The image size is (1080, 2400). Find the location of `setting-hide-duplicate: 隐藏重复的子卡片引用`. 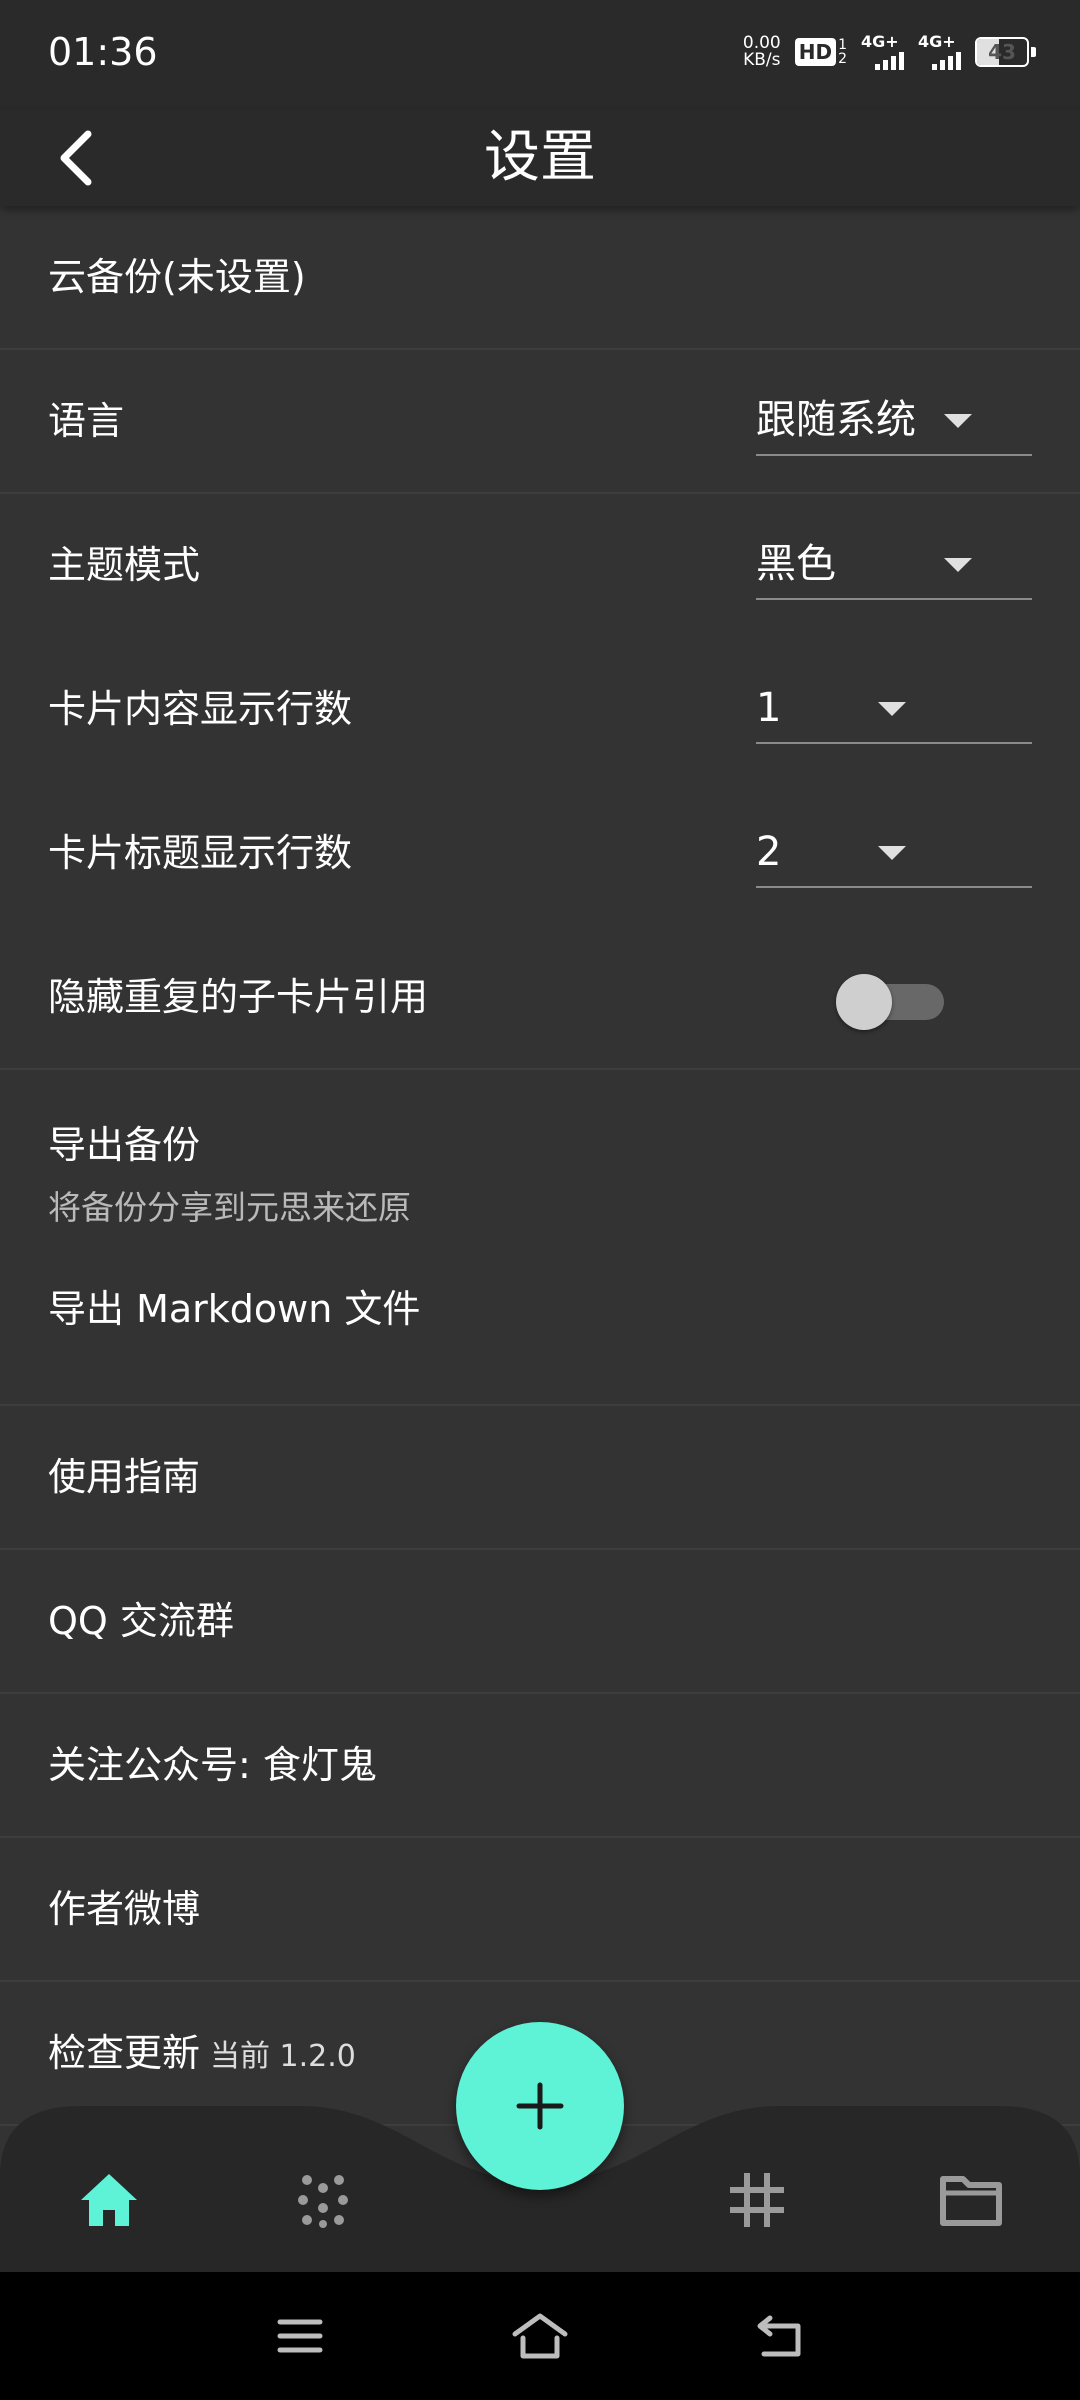

setting-hide-duplicate: 隐藏重复的子卡片引用 is located at coordinates (540, 998).